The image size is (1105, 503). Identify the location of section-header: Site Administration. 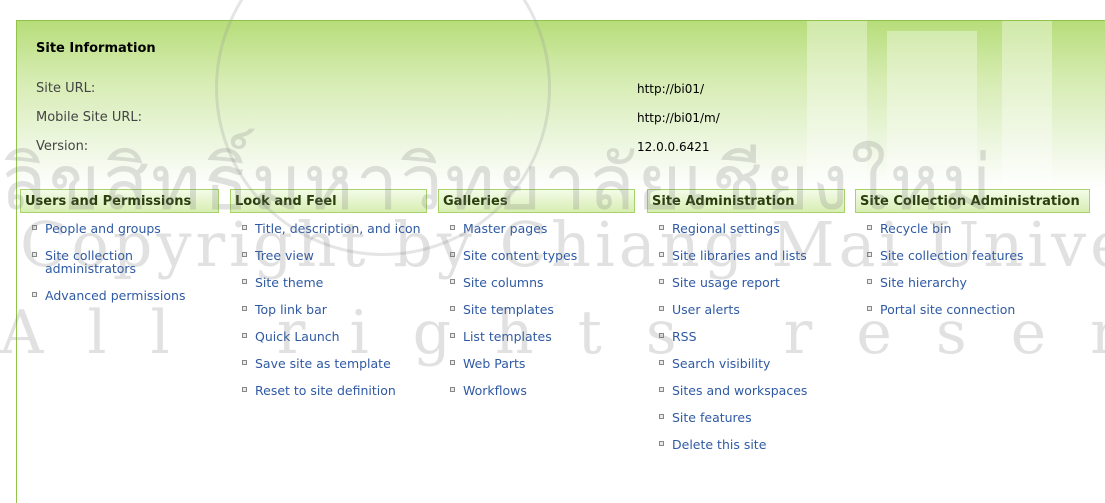
(746, 201).